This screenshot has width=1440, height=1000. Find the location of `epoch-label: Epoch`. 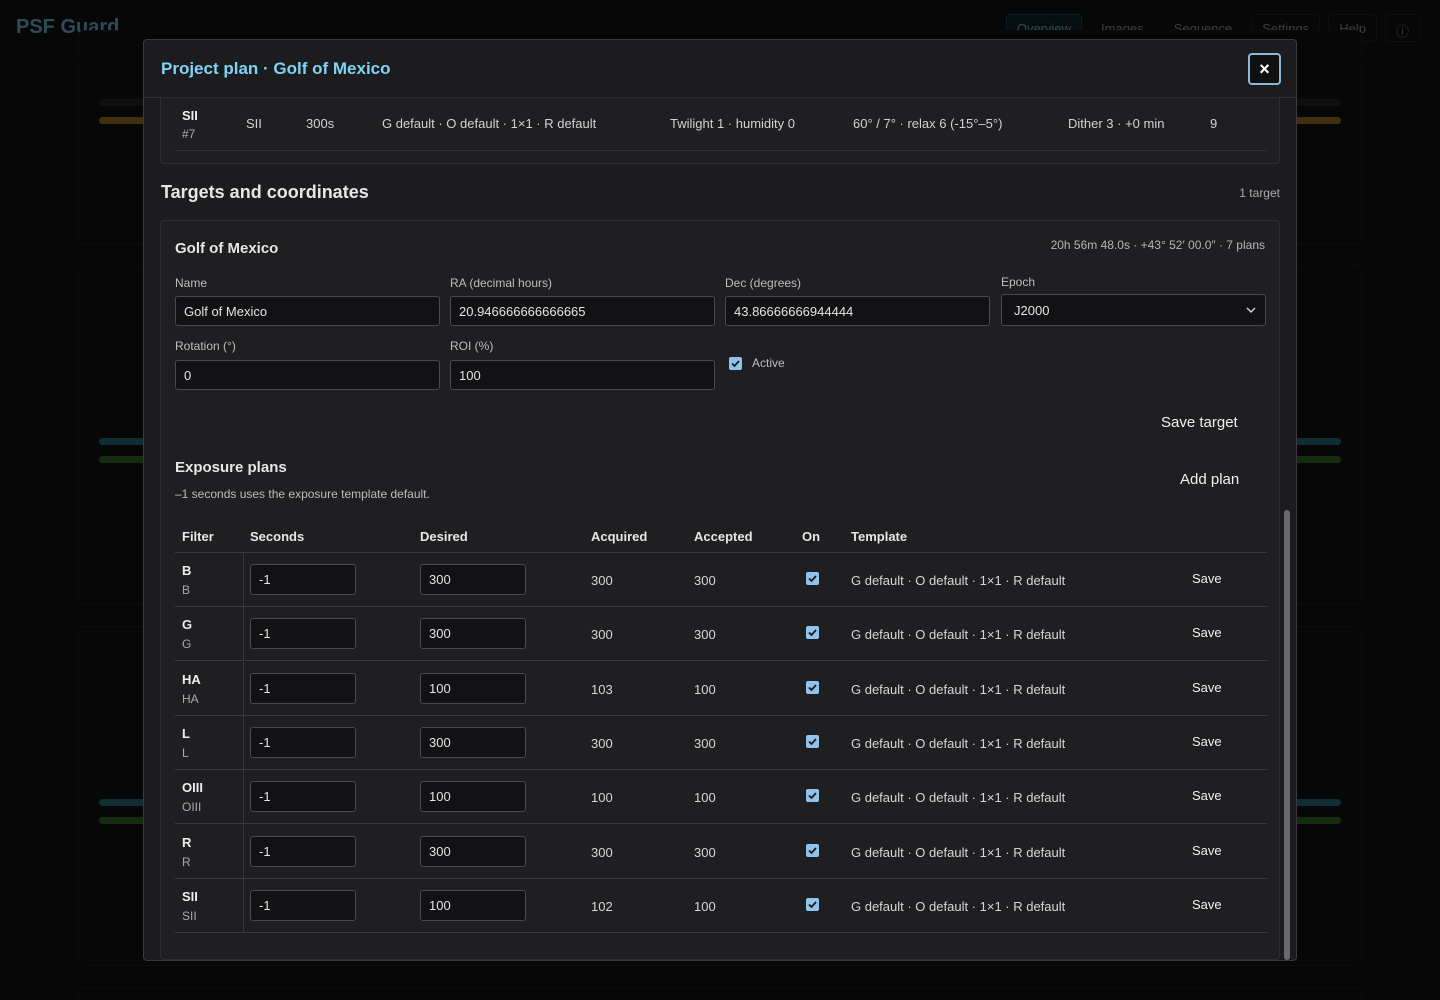

epoch-label: Epoch is located at coordinates (1018, 282).